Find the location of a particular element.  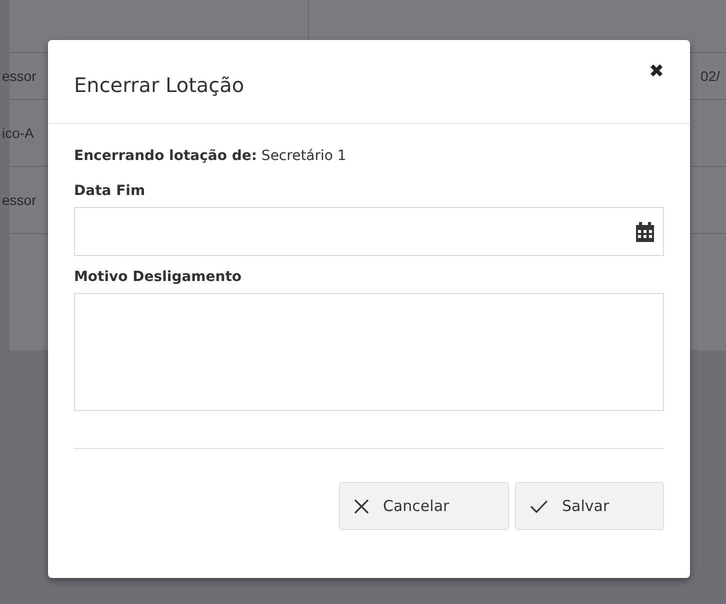

intro-text: Encerrando lotação de: Secretário 1 is located at coordinates (211, 156).